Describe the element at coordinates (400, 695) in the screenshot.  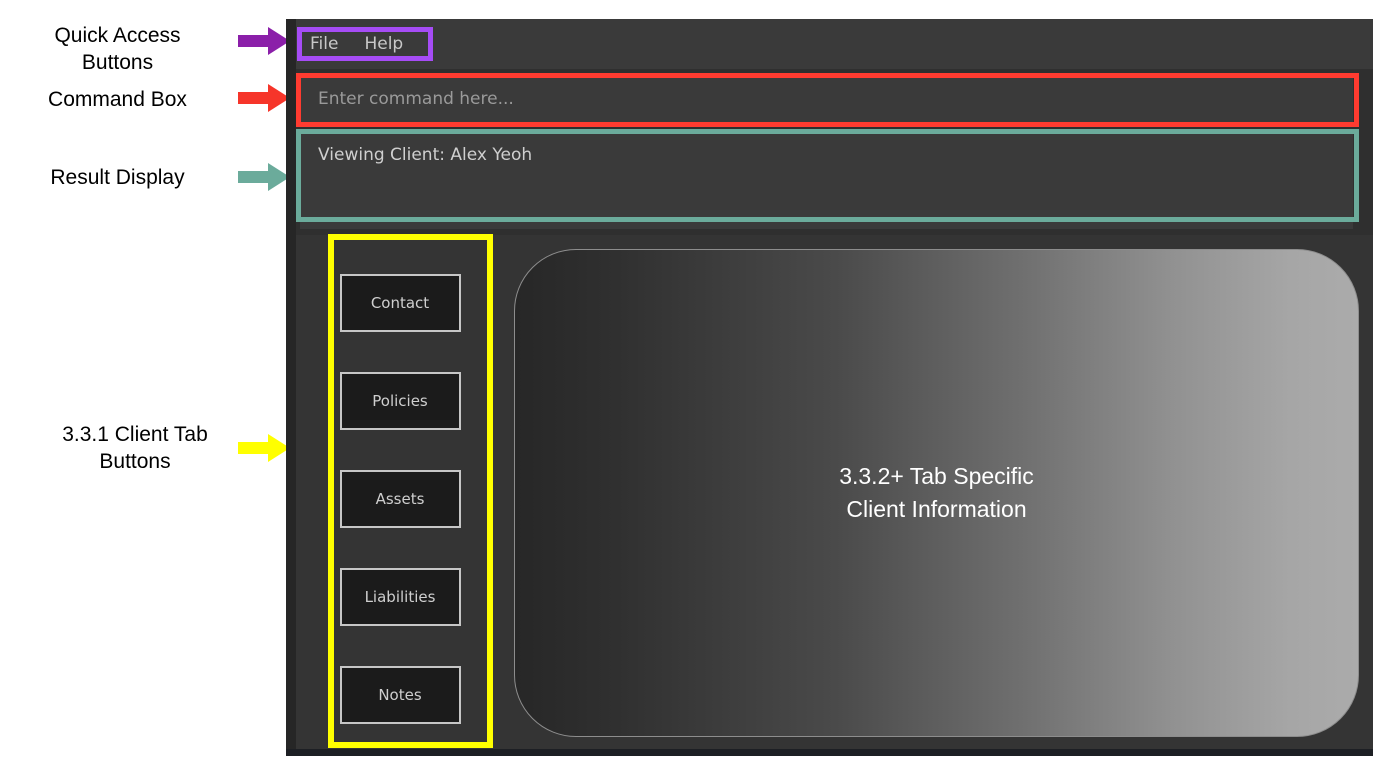
I see `tab-button-notes: Notes` at that location.